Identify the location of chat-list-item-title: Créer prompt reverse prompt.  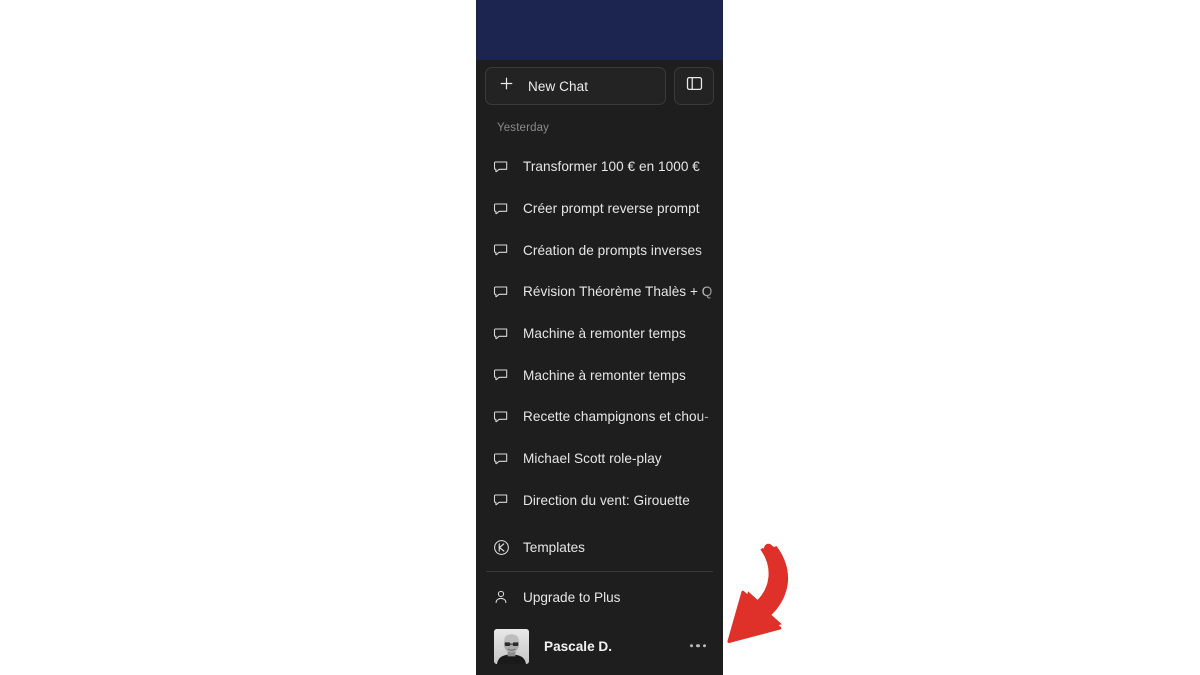
(611, 209).